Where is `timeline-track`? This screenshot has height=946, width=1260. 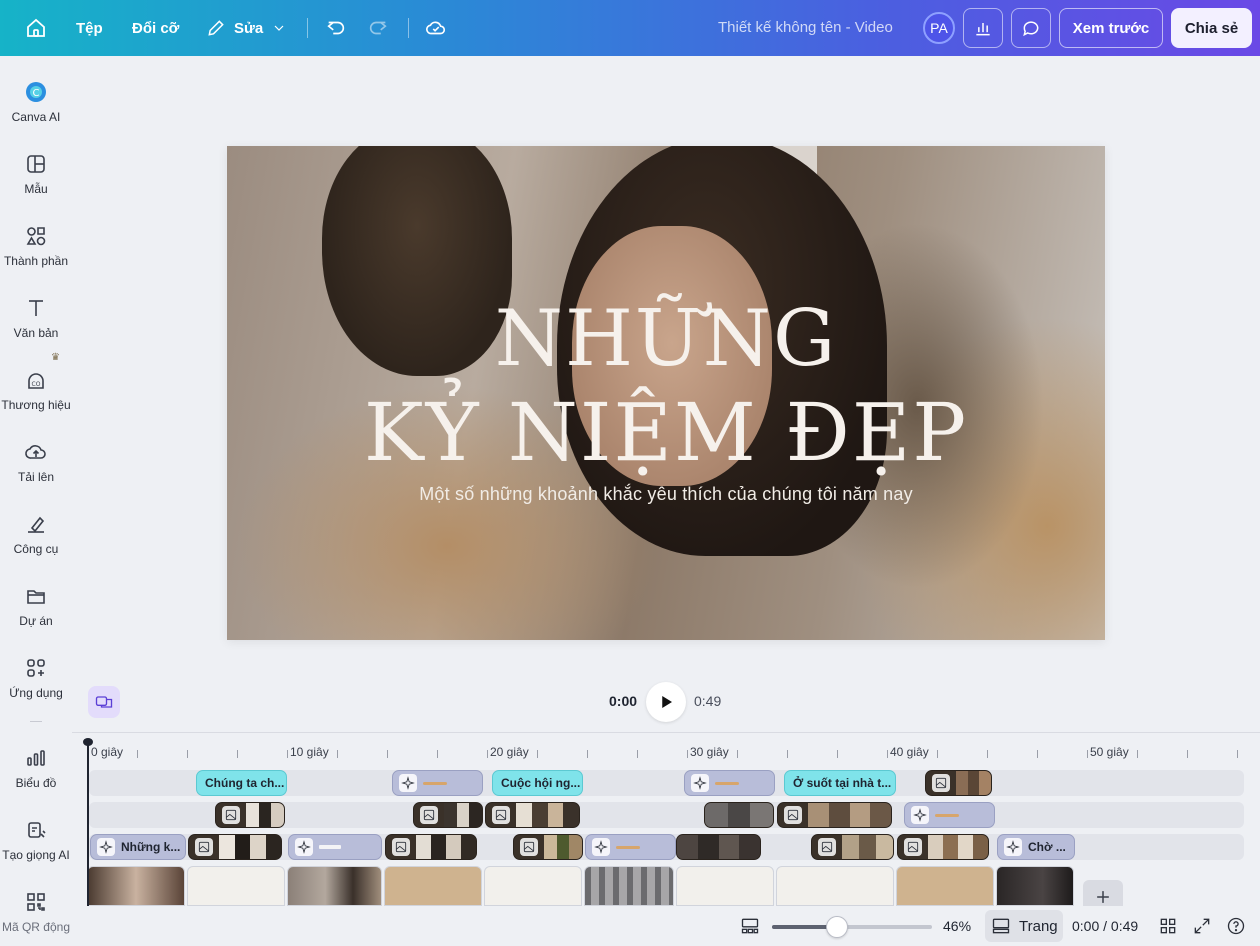
timeline-track is located at coordinates (666, 815).